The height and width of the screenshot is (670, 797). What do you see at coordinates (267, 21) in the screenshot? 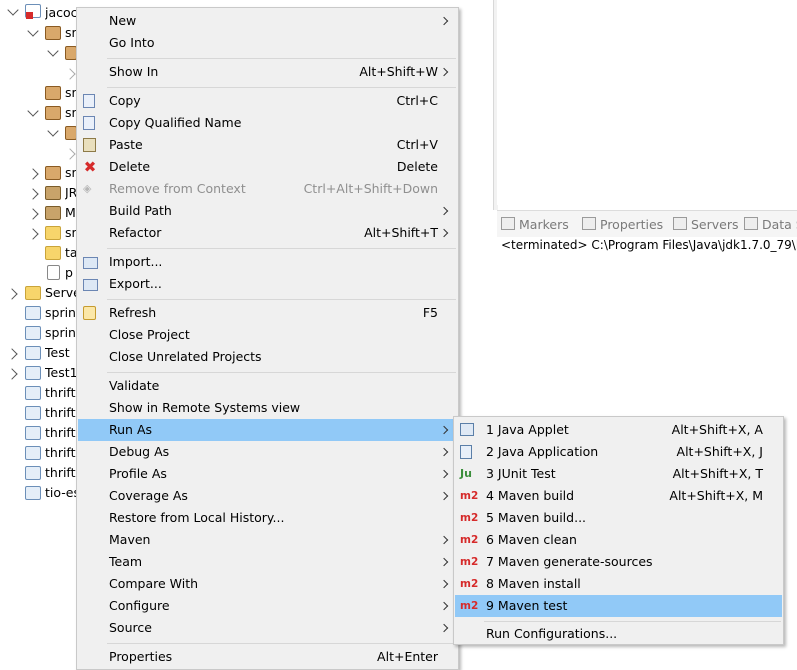
I see `menu-item-new: New` at bounding box center [267, 21].